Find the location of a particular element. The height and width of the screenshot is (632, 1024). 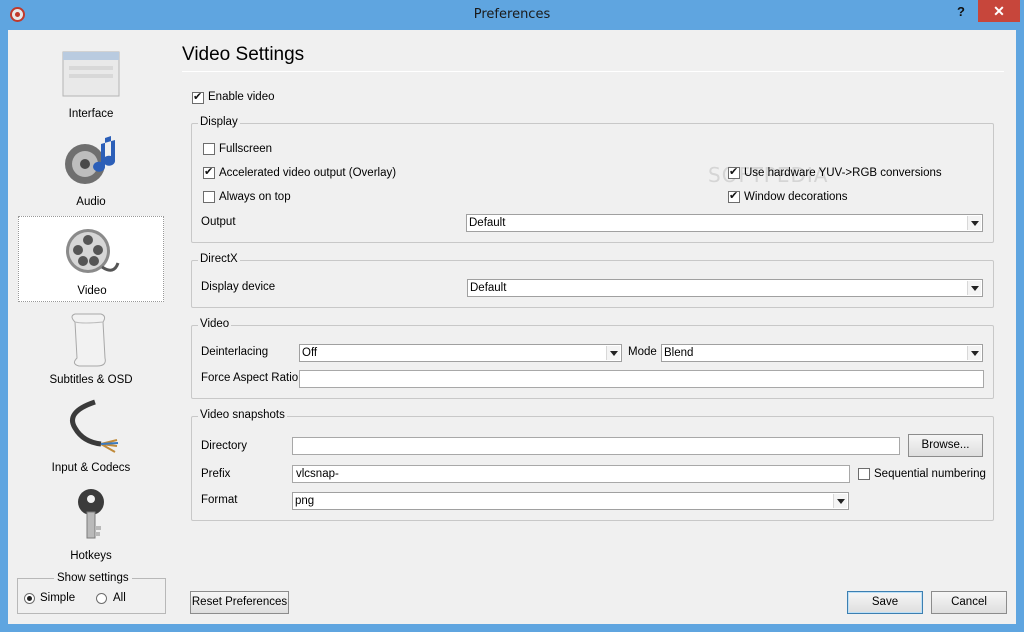

display-device-label: Display device is located at coordinates (238, 287).